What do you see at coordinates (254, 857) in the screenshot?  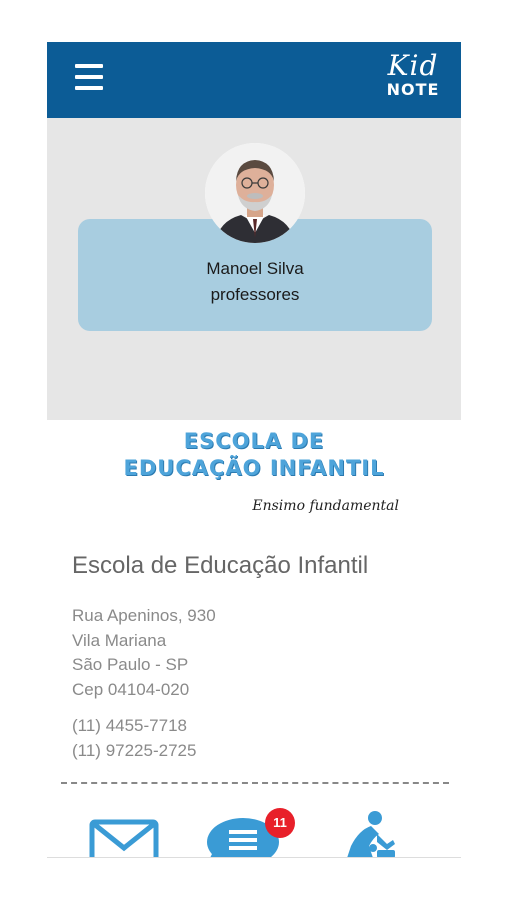 I see `bottom-edge` at bounding box center [254, 857].